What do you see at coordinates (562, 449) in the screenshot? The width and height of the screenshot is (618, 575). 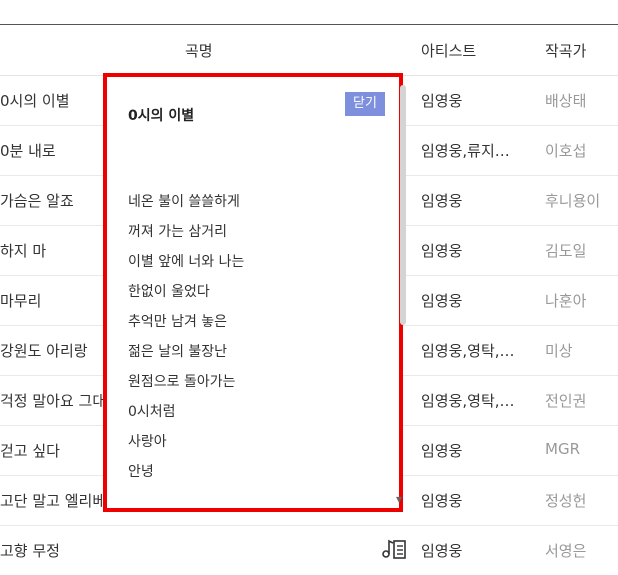 I see `song-composer: MGR` at bounding box center [562, 449].